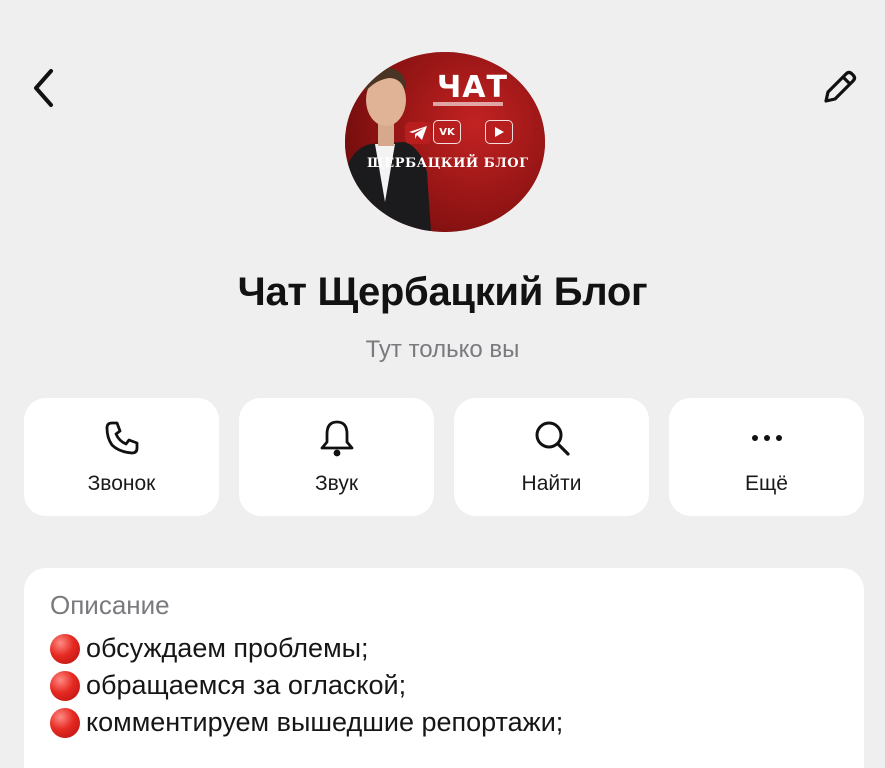  I want to click on description-line: комментируем вышедшие репортажи;, so click(306, 722).